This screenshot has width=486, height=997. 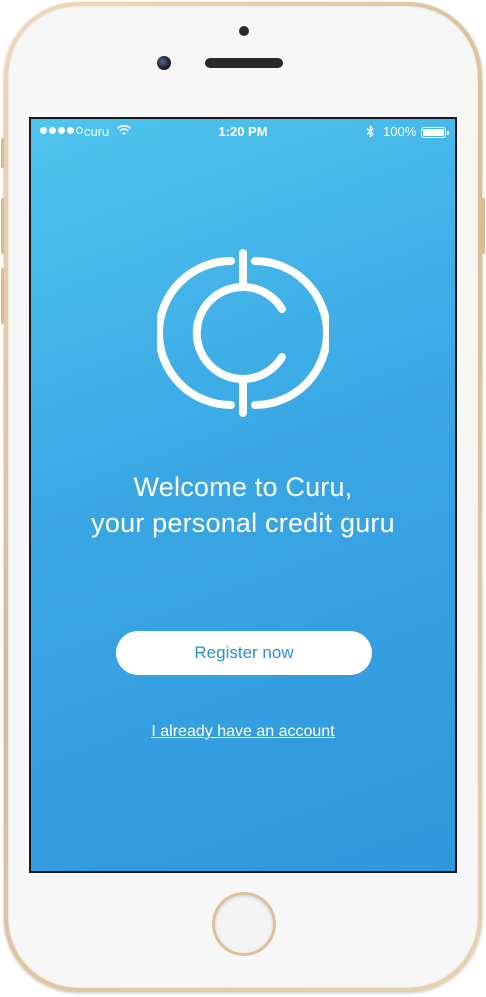 What do you see at coordinates (244, 31) in the screenshot?
I see `proximity-sensor` at bounding box center [244, 31].